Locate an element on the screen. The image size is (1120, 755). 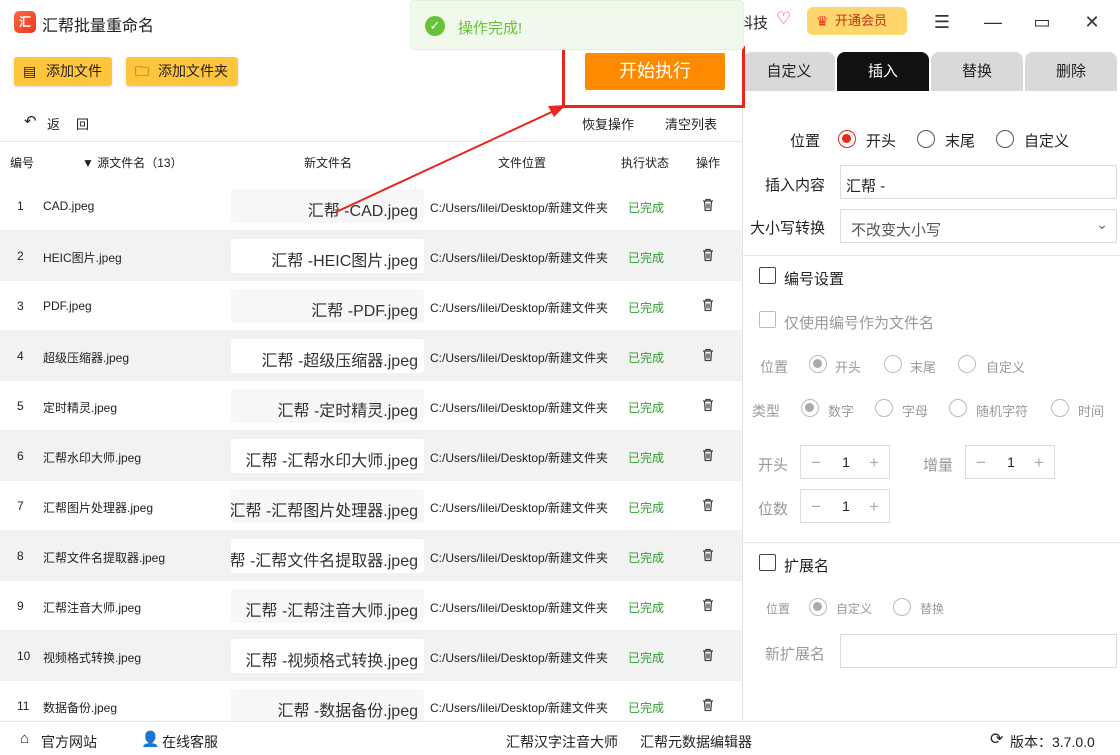
radio-num-custom-label: 自定义 is located at coordinates (1005, 366).